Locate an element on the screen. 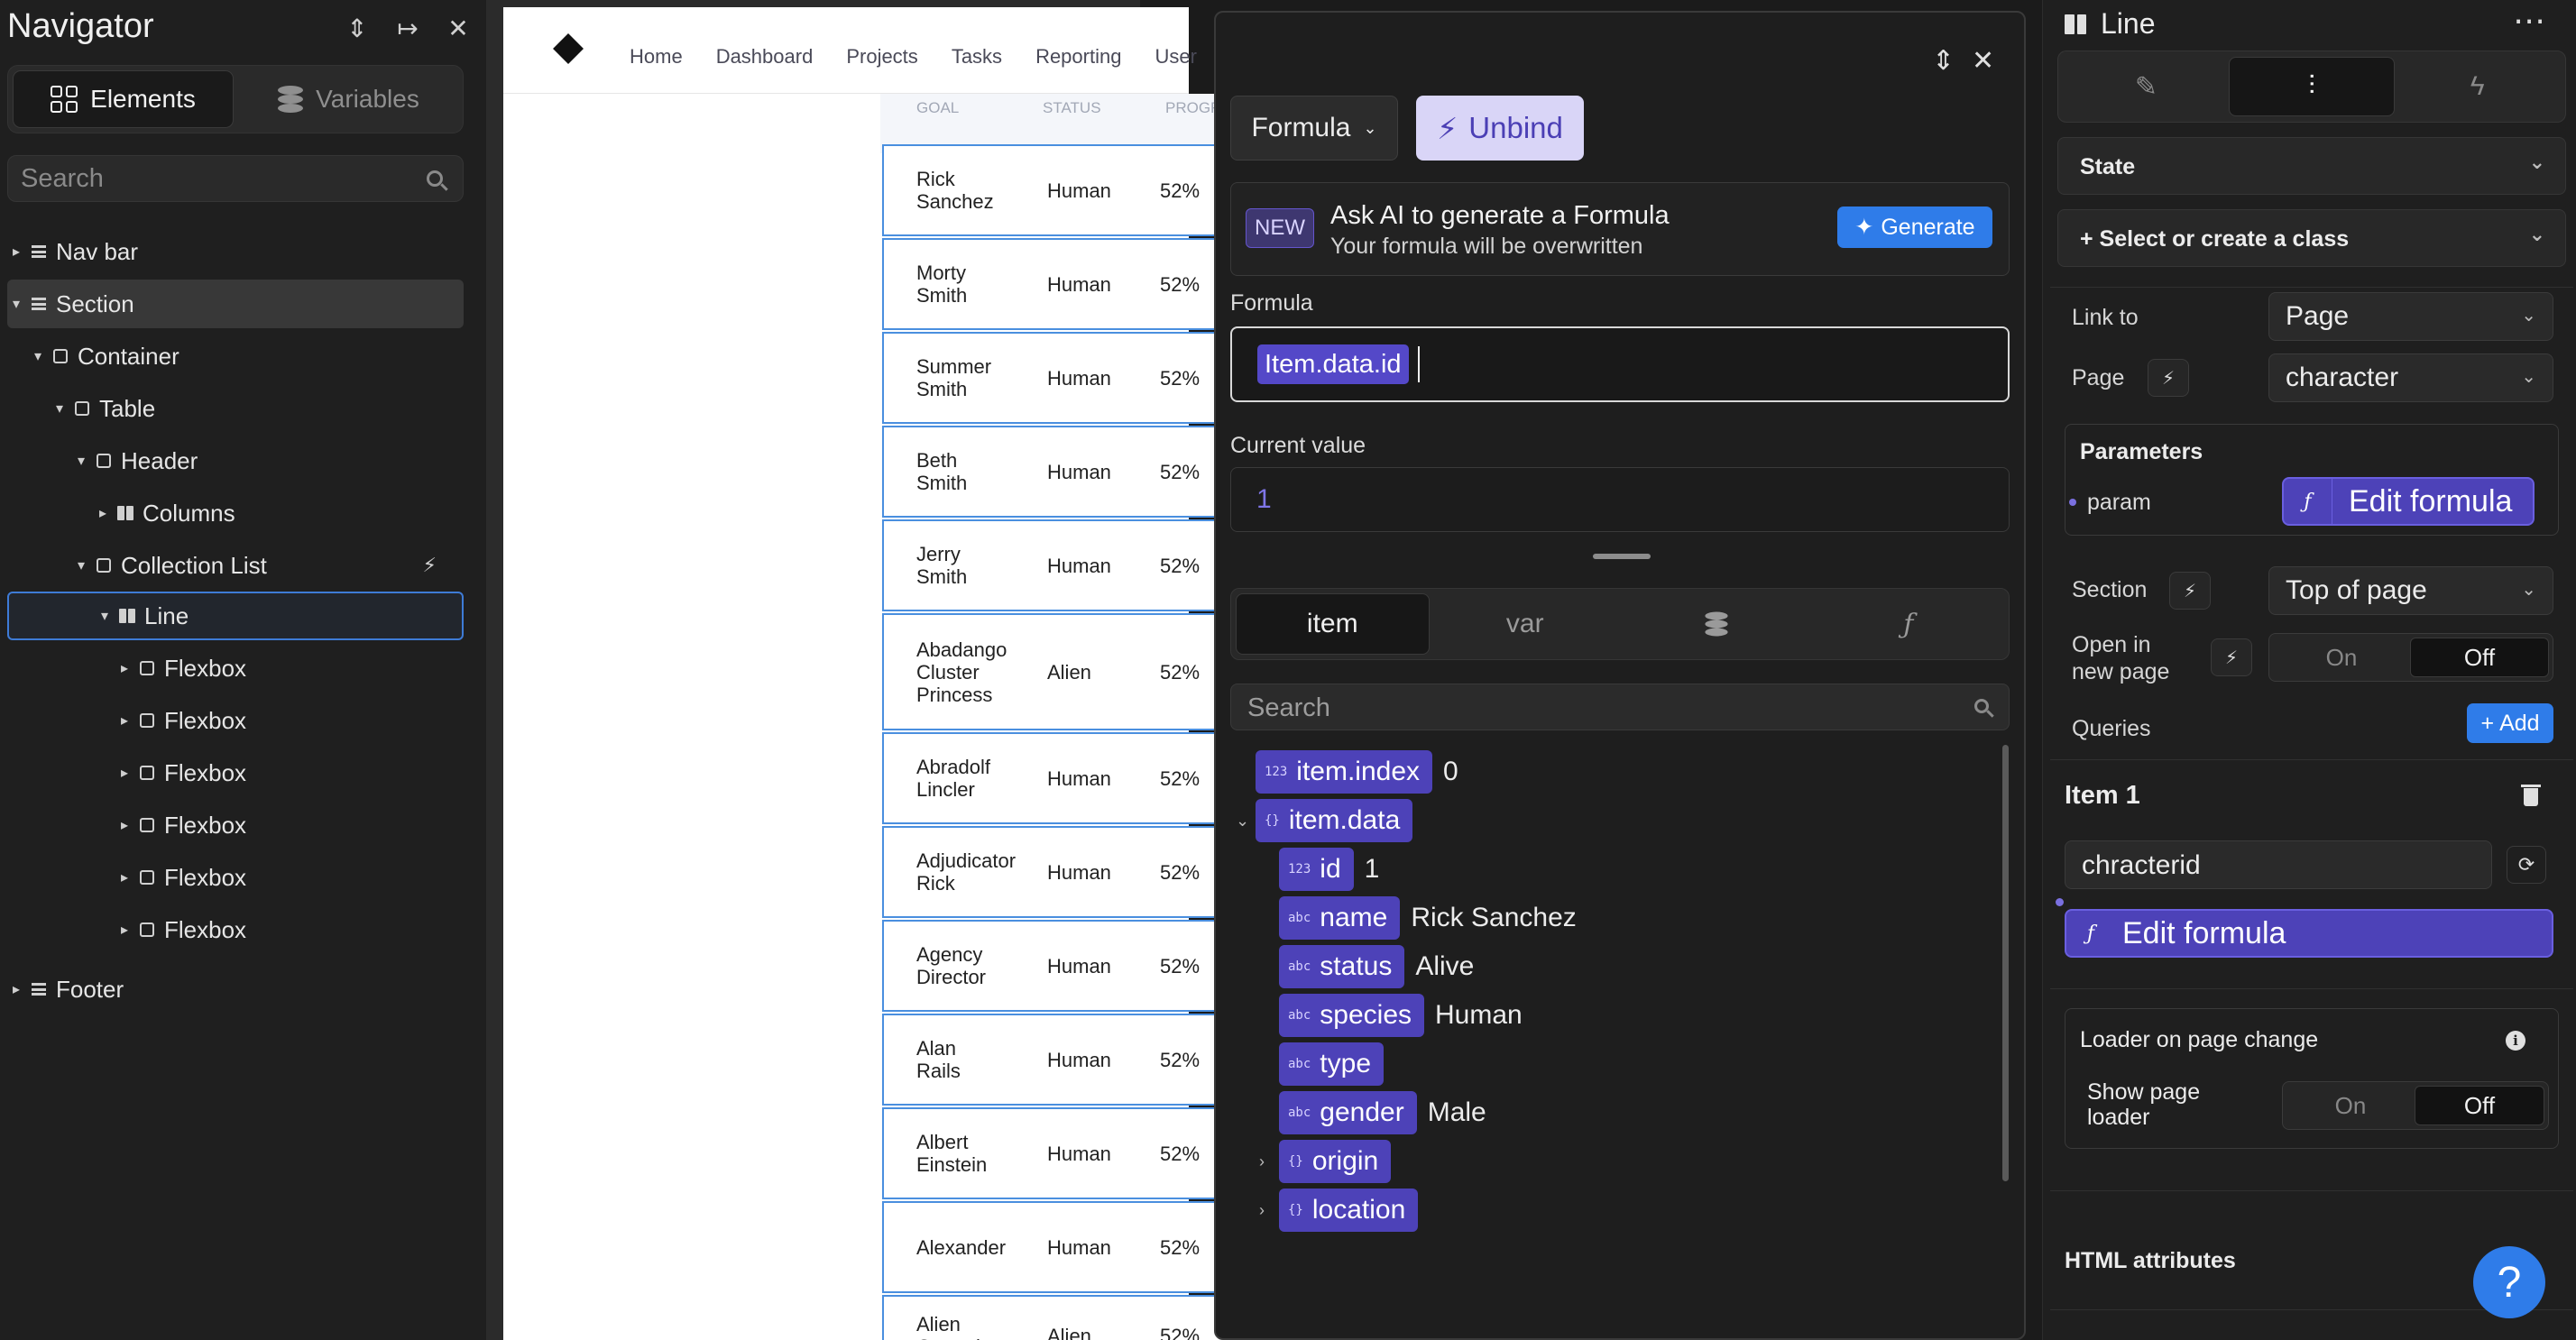 This screenshot has height=1340, width=2576. class-select-dropdown: + Select or create a class ⌄ is located at coordinates (2311, 238).